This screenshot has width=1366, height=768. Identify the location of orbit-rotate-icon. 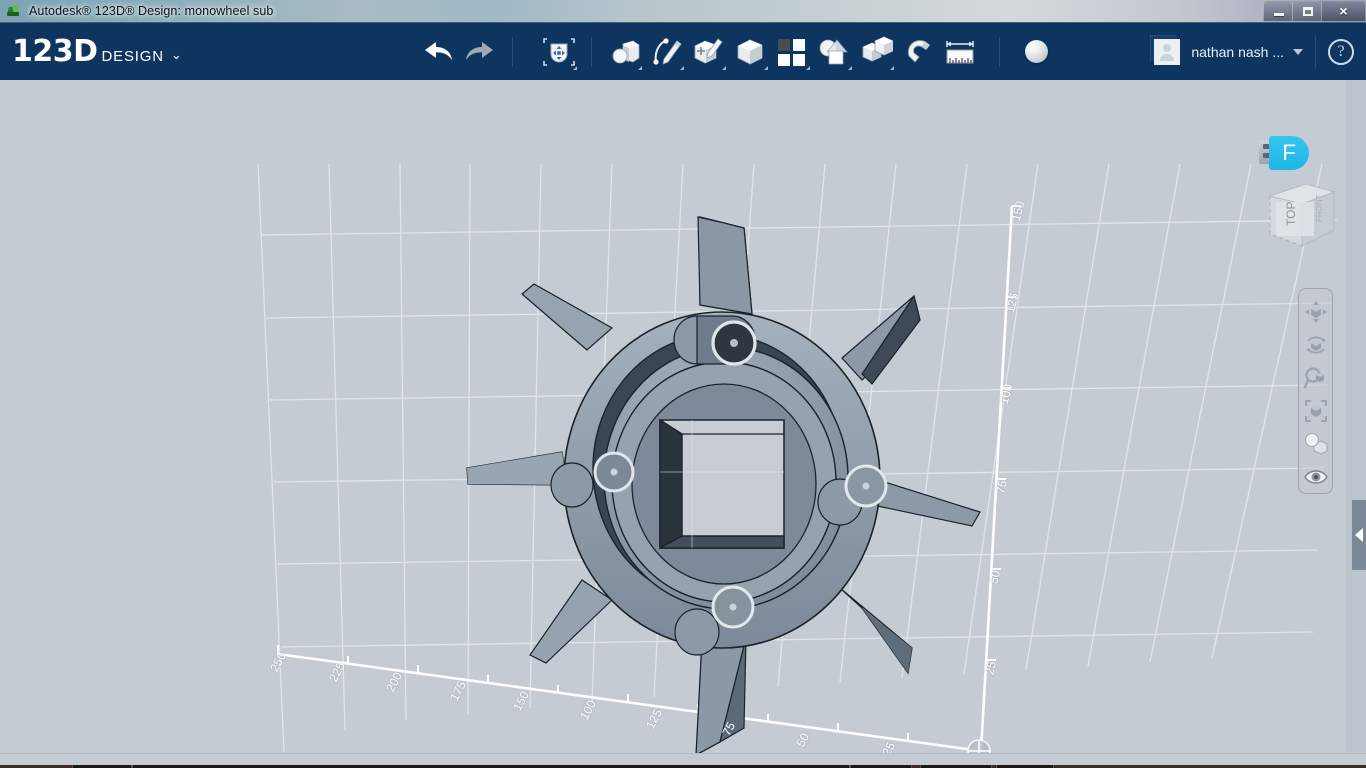
(1315, 344).